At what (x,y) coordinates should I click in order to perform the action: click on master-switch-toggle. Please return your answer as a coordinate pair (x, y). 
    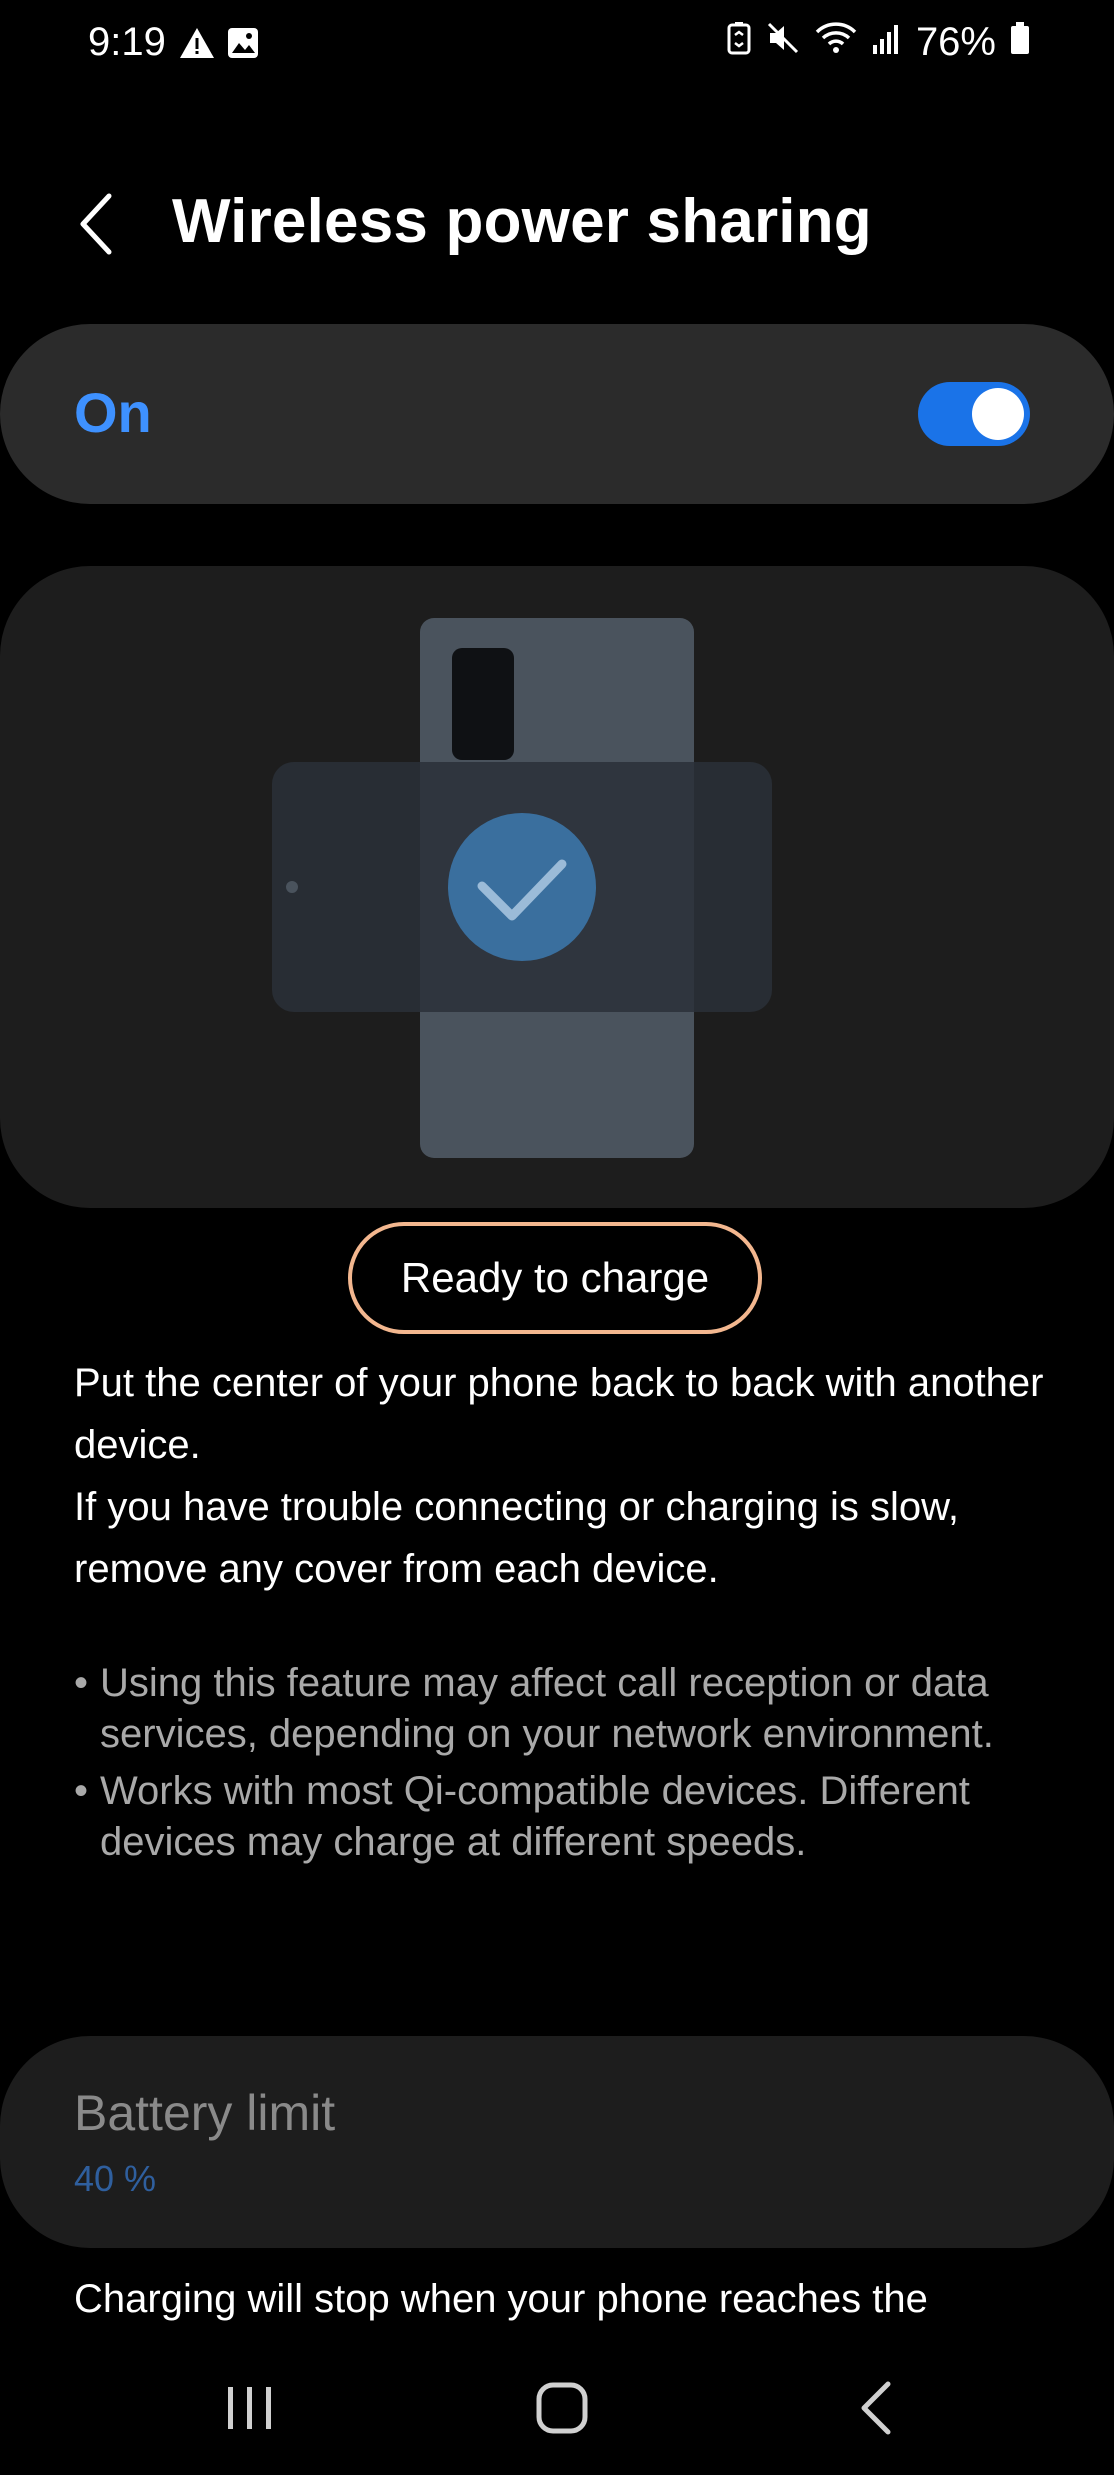
    Looking at the image, I should click on (974, 414).